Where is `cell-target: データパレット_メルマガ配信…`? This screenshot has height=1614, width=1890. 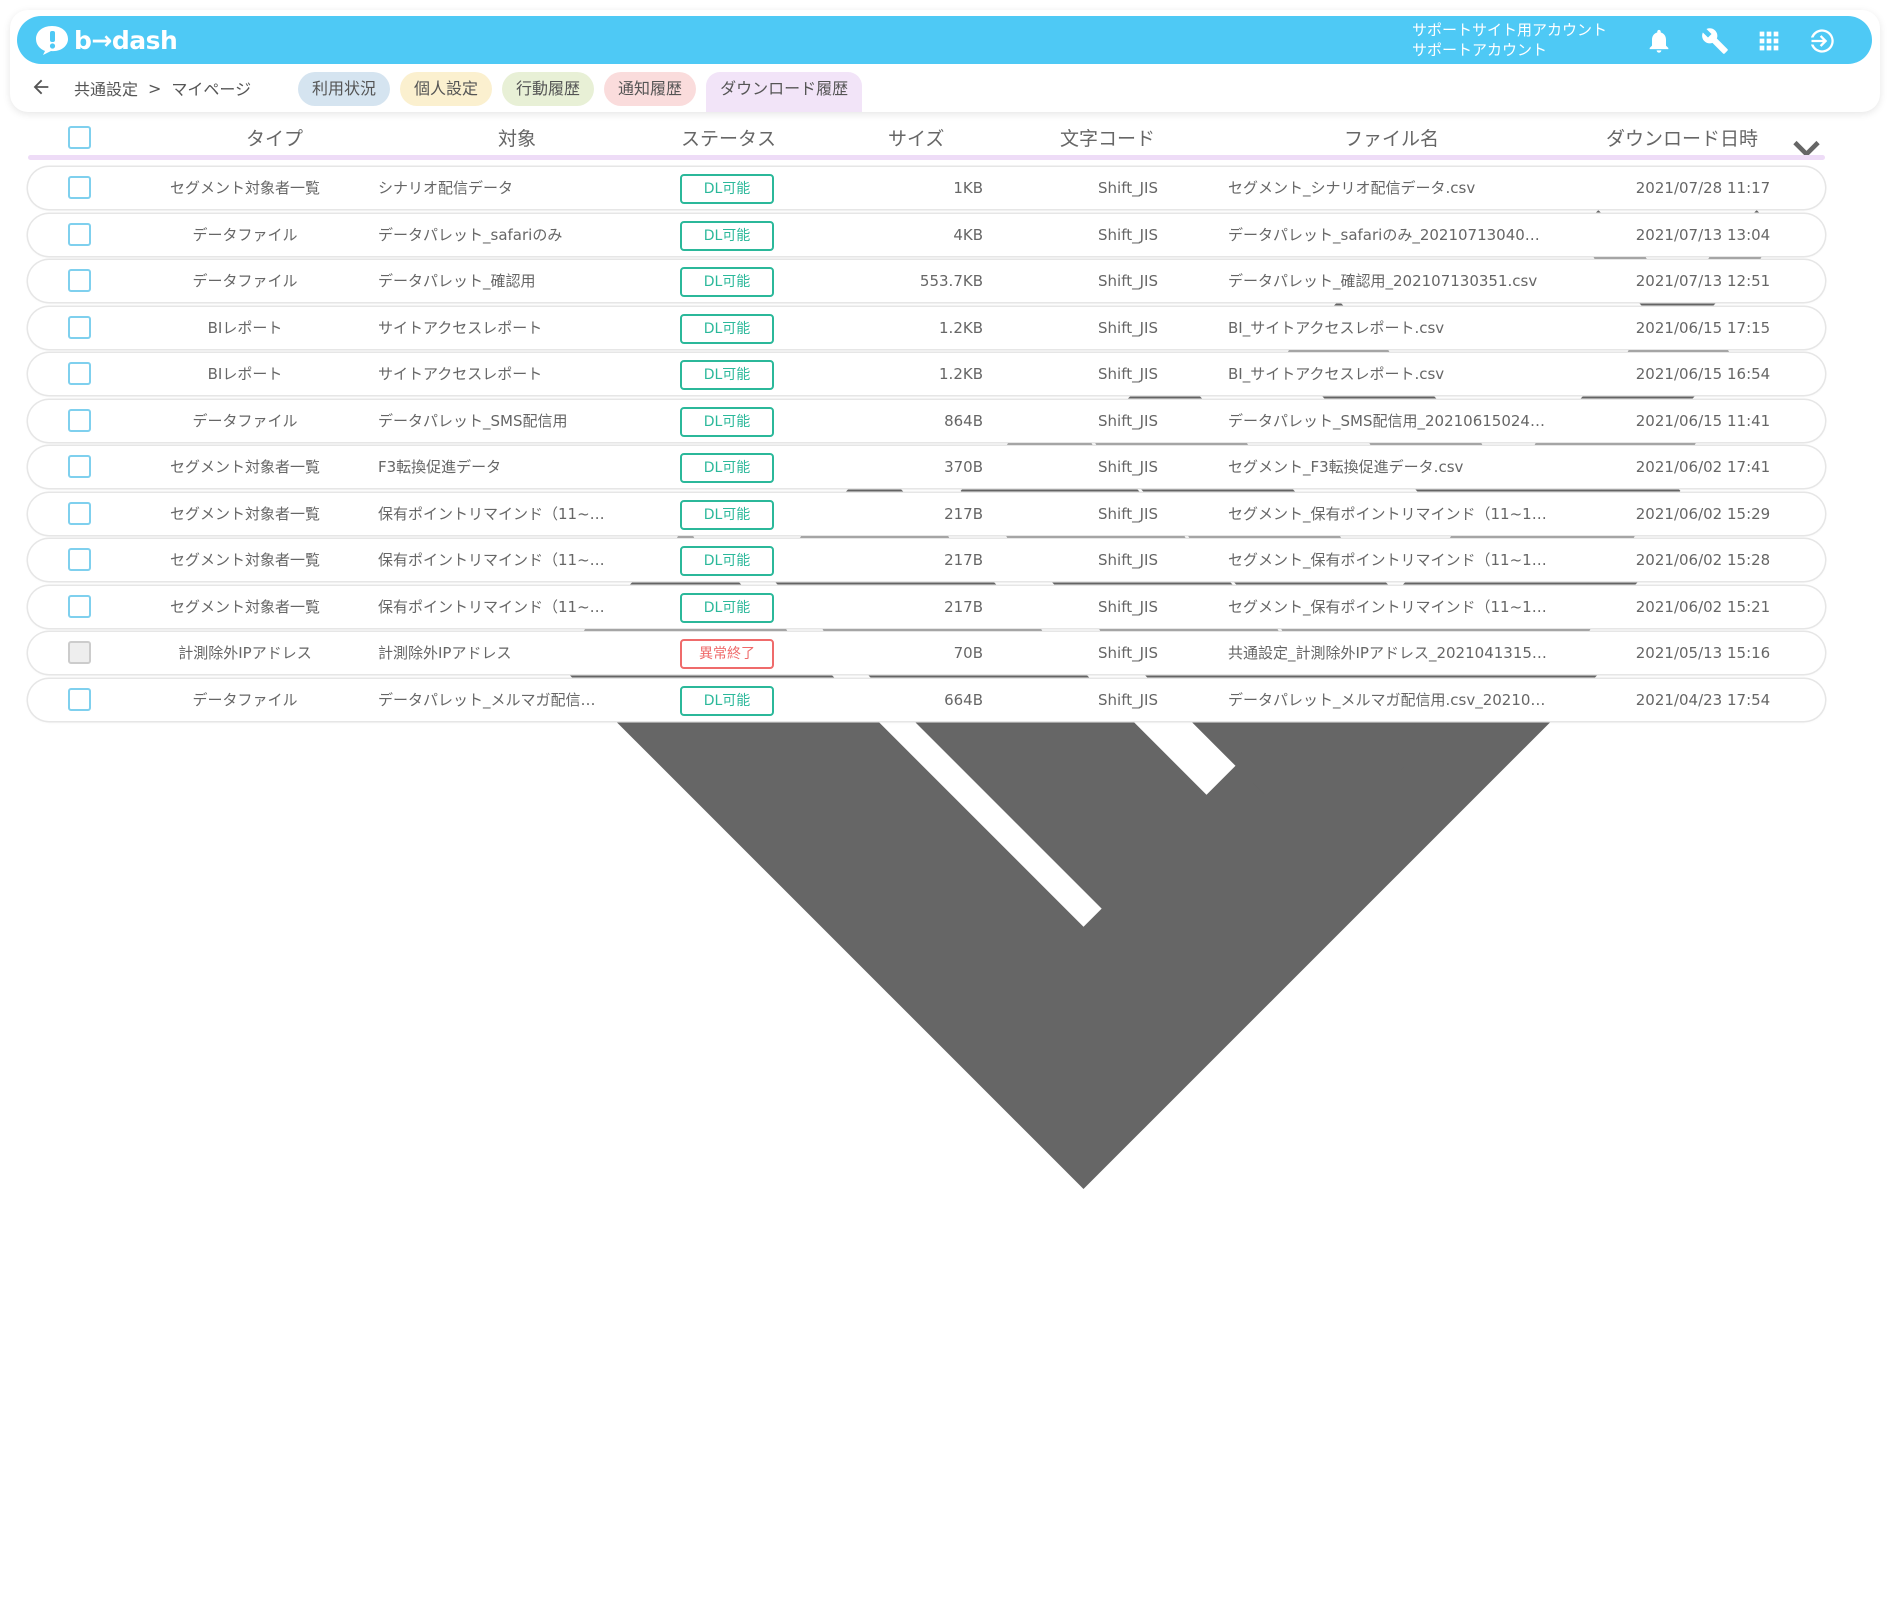
cell-target: データパレット_メルマガ配信… is located at coordinates (487, 699).